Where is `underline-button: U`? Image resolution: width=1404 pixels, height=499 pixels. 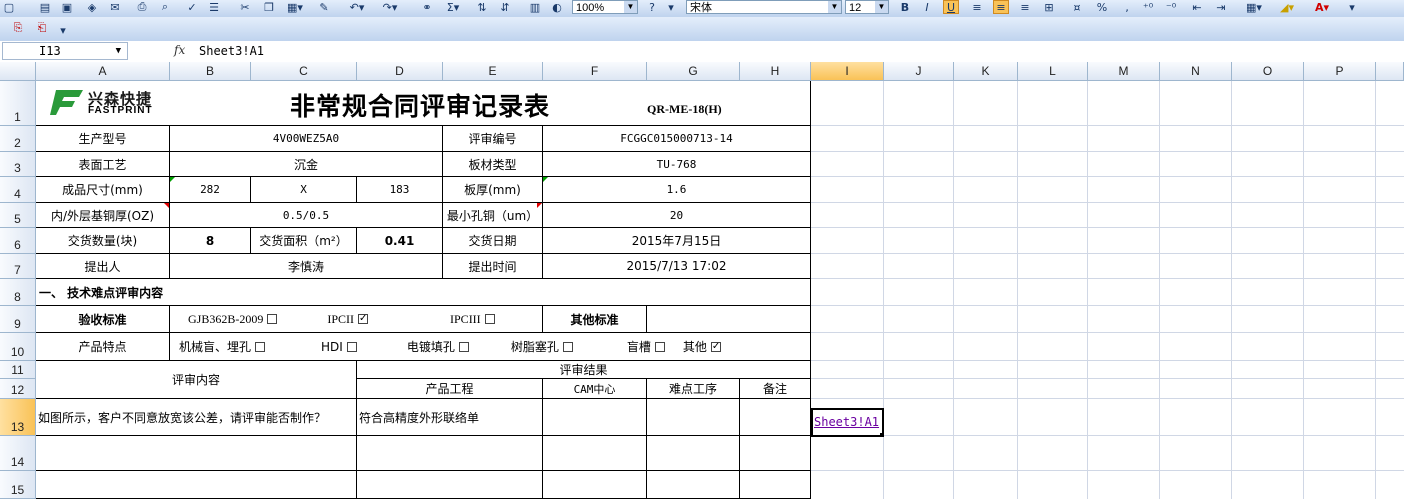
underline-button: U is located at coordinates (951, 7).